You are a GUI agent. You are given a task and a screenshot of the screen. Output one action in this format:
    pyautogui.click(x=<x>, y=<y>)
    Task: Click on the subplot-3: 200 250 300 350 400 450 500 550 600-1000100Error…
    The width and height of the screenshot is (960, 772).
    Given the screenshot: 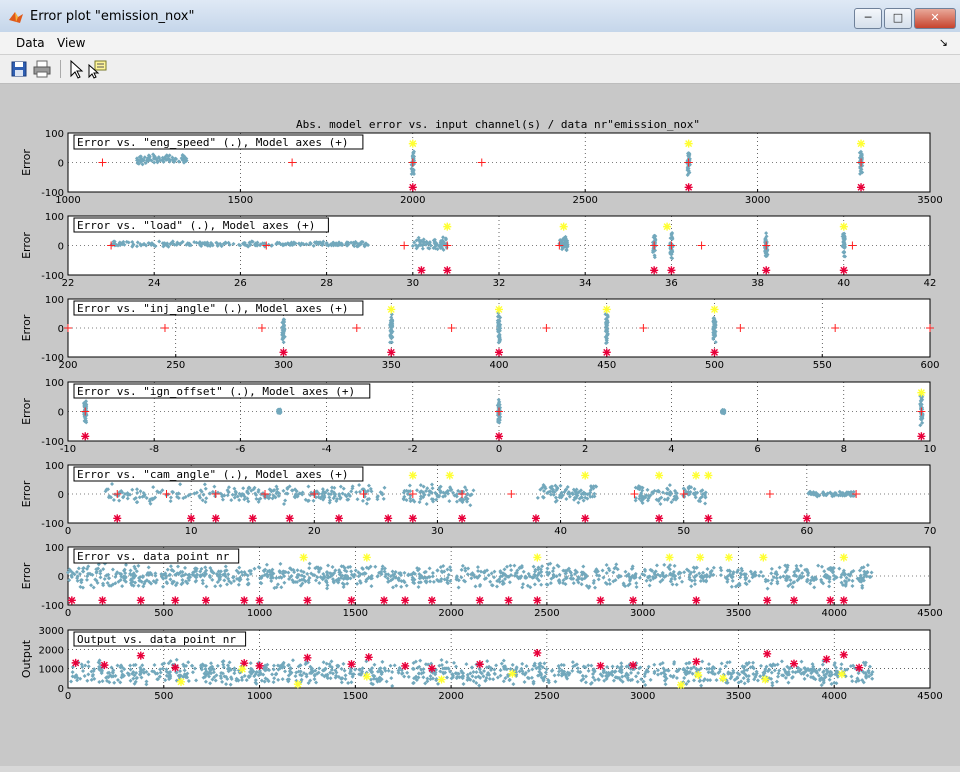 What is the action you would take?
    pyautogui.click(x=480, y=333)
    